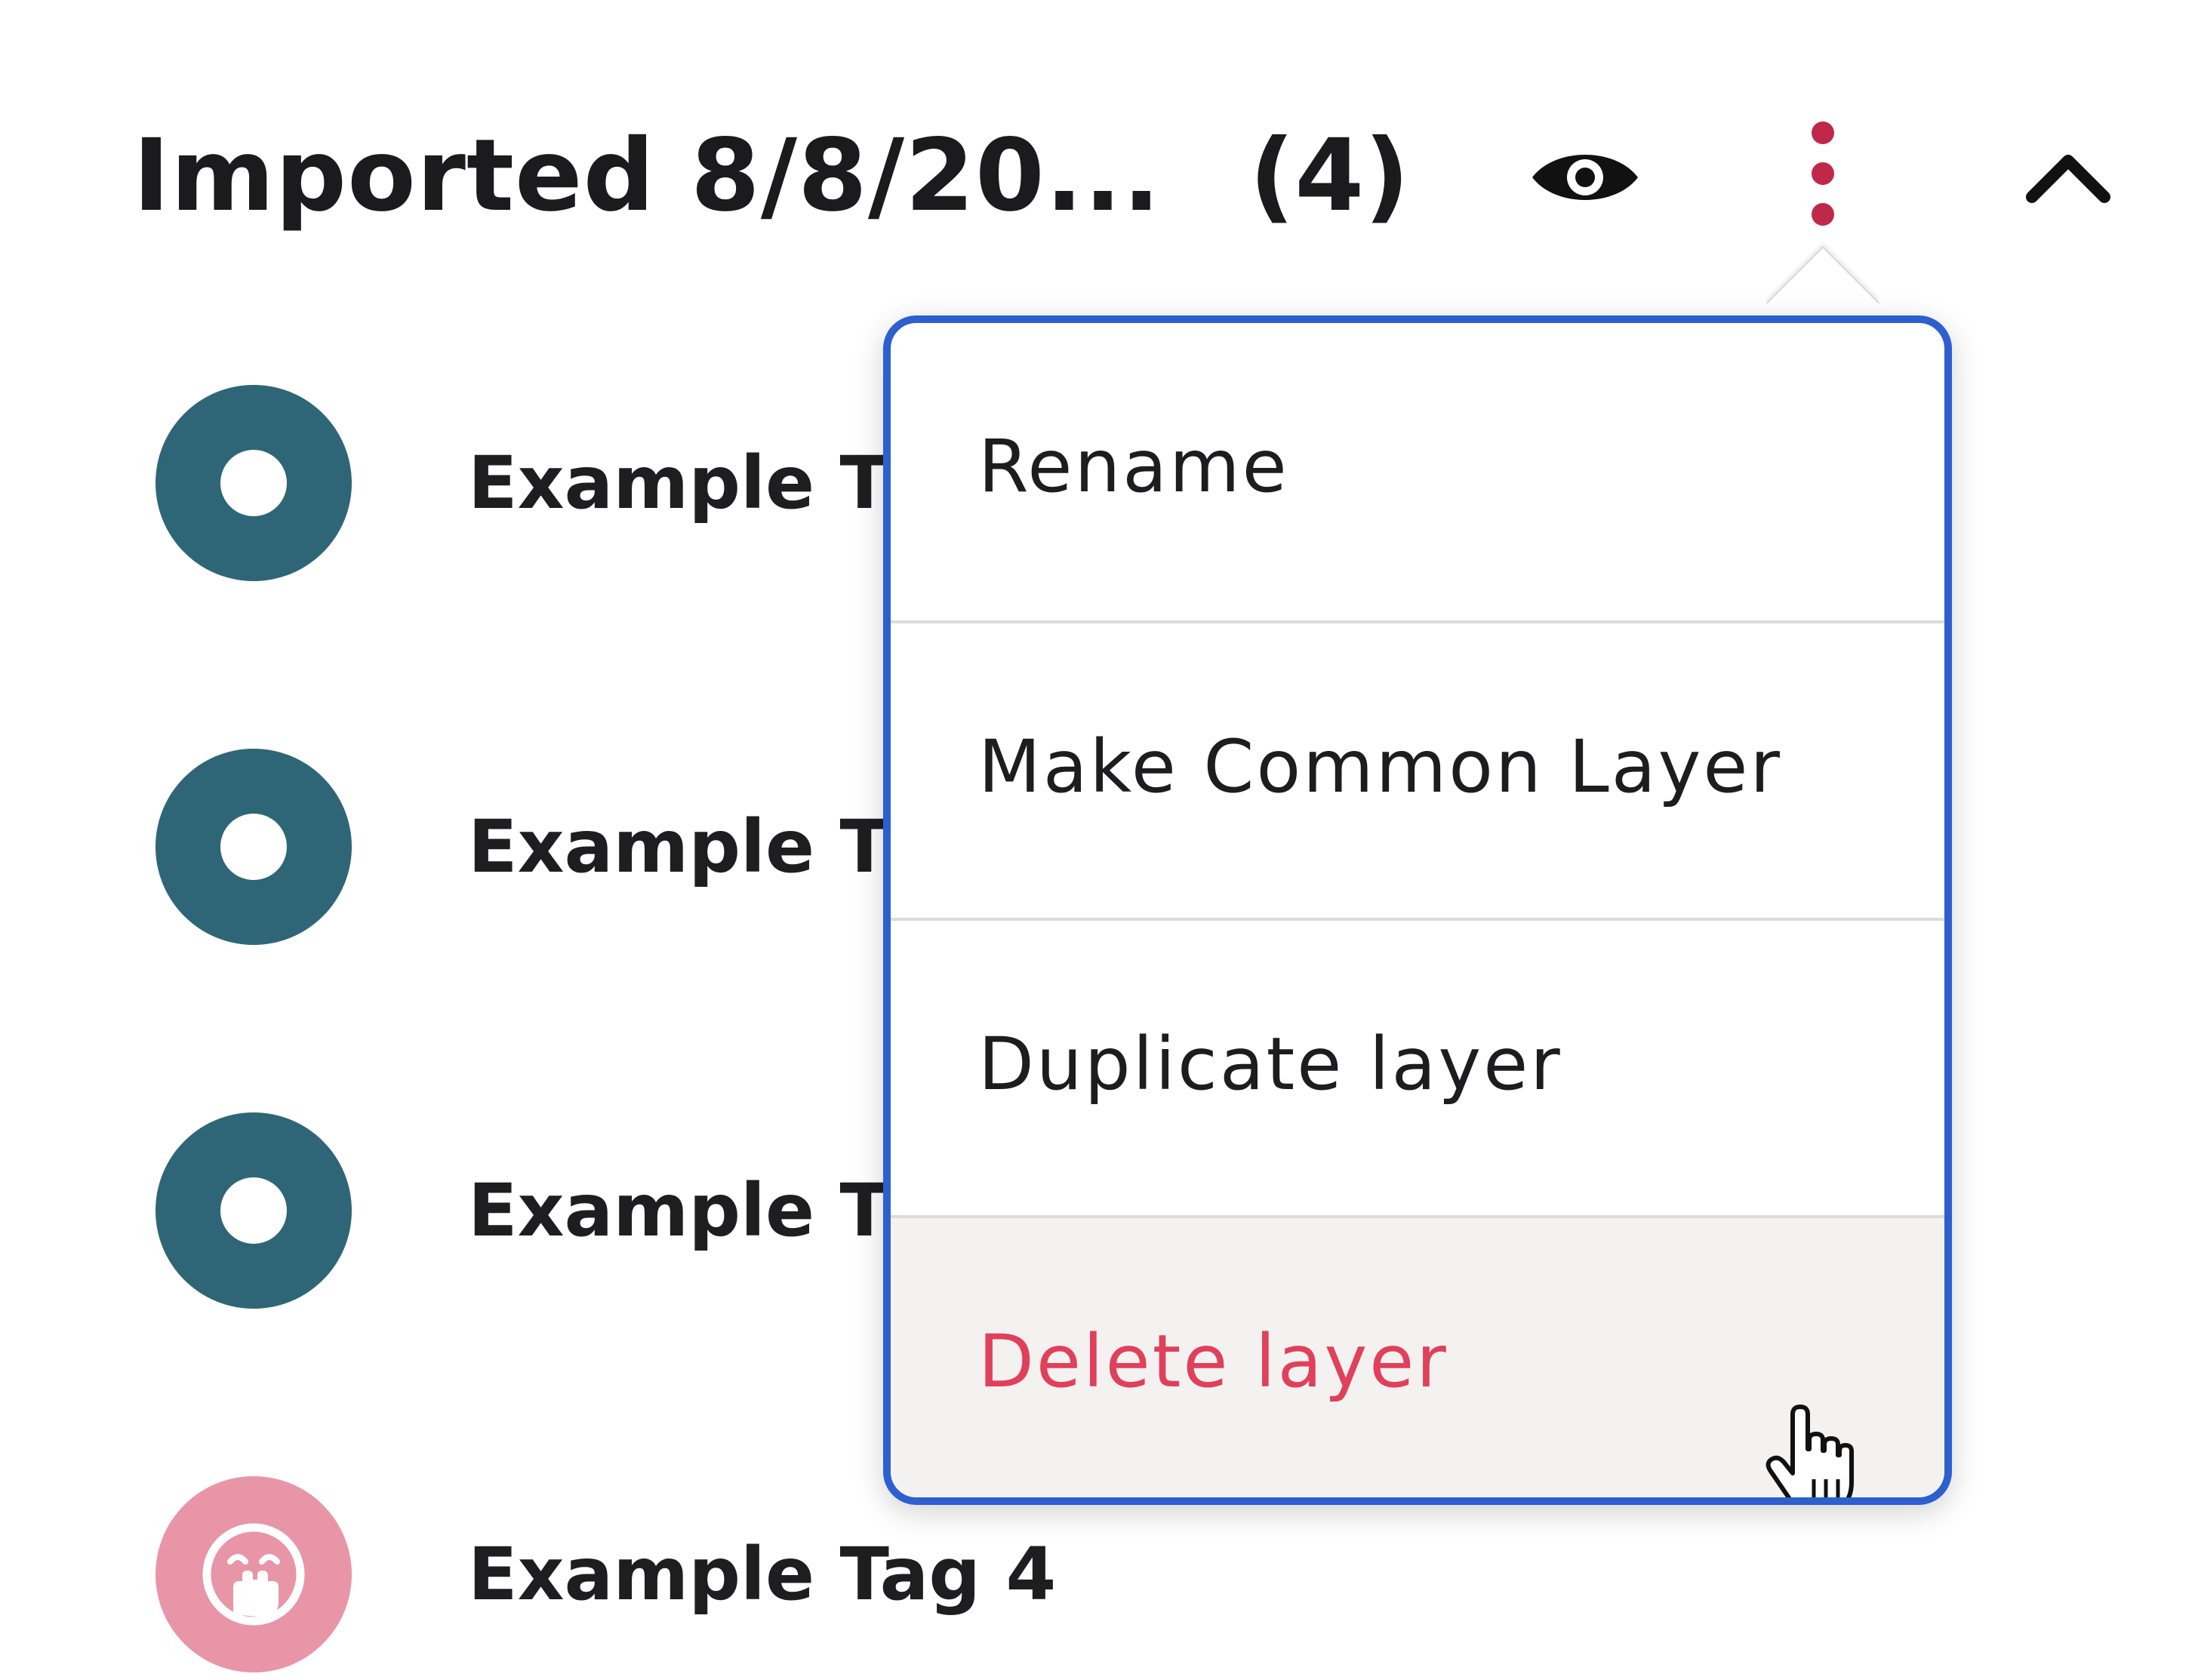 This screenshot has width=2198, height=1680. I want to click on hand-pointer-cursor-icon, so click(1809, 1451).